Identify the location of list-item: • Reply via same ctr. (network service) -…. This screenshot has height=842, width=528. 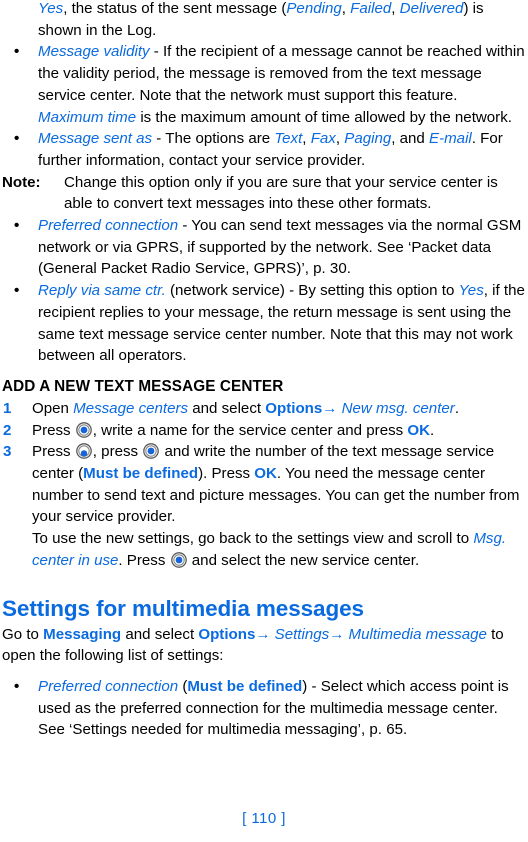
(264, 323).